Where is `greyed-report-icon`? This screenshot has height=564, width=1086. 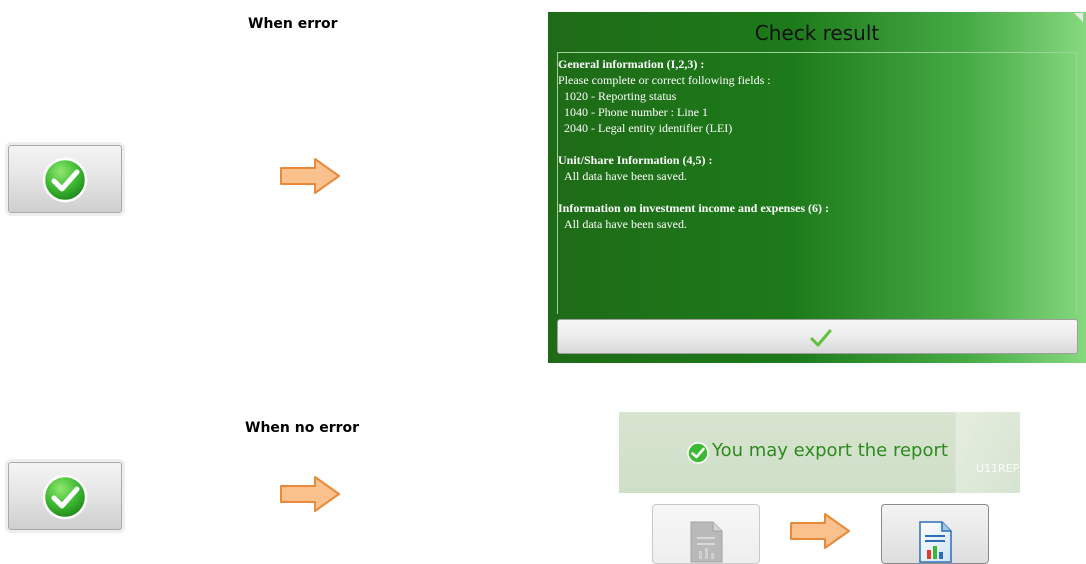
greyed-report-icon is located at coordinates (706, 542).